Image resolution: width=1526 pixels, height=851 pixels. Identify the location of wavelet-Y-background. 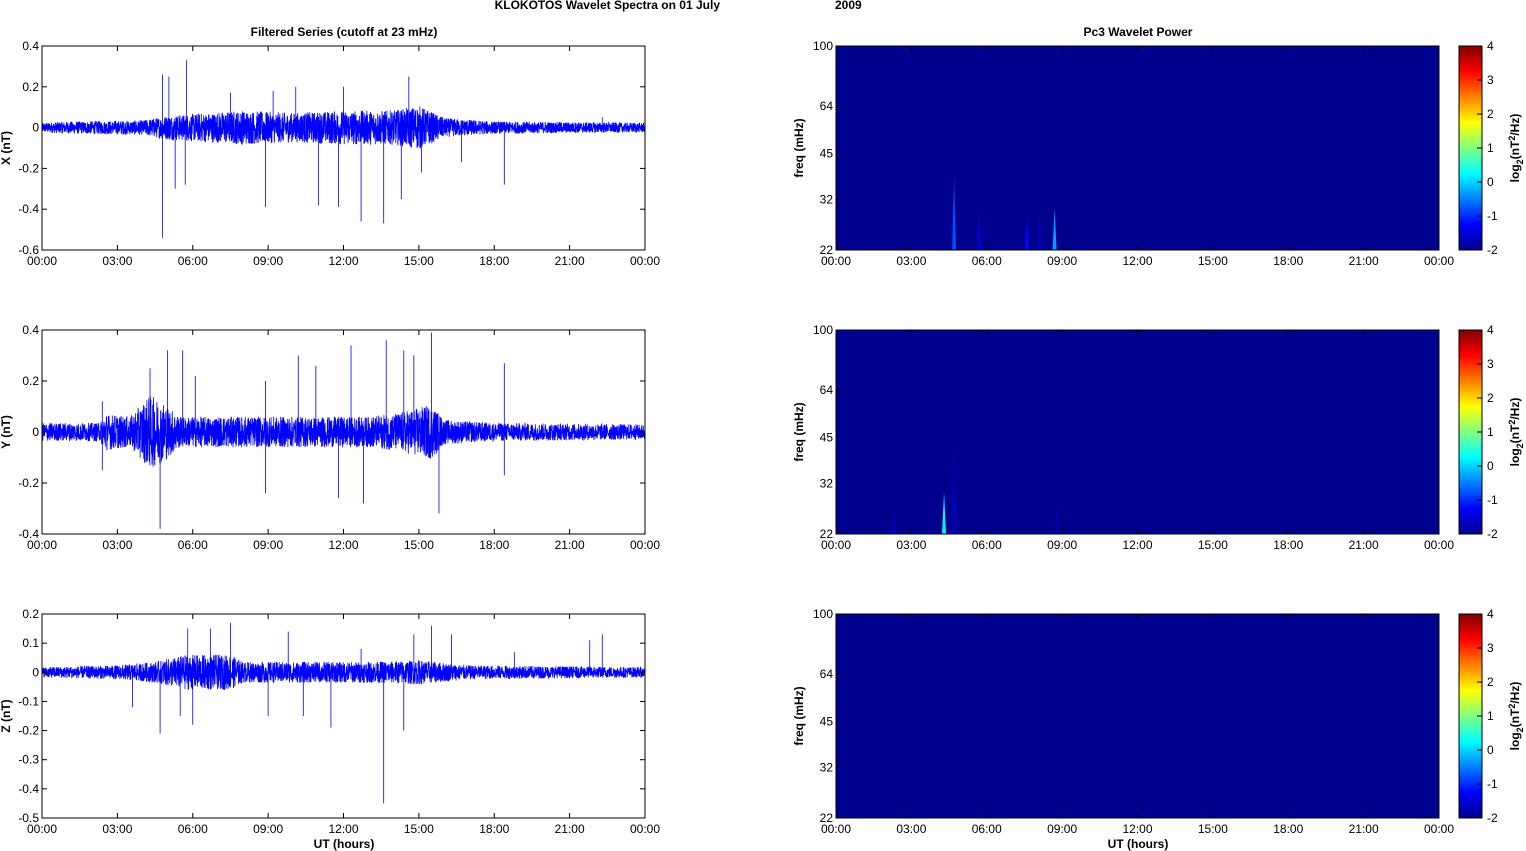
(1137, 432).